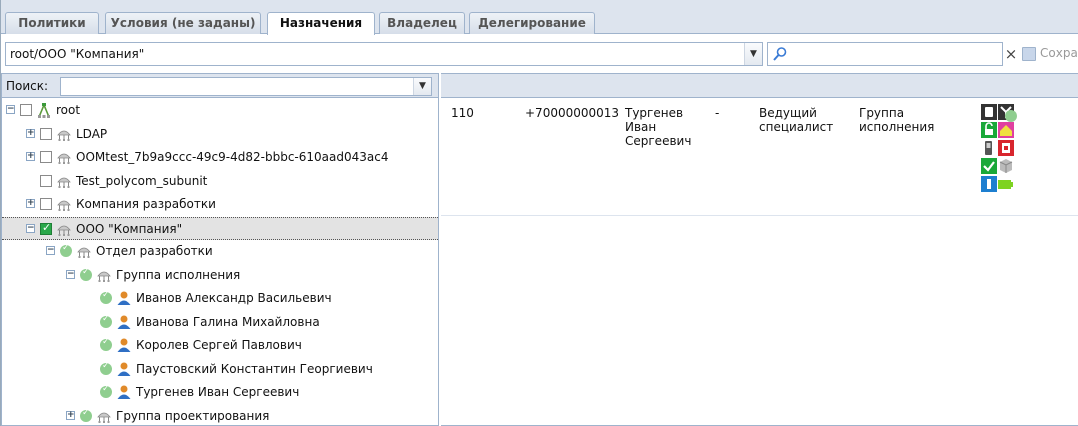 The width and height of the screenshot is (1078, 426). What do you see at coordinates (27, 86) in the screenshot?
I see `tree-search-label: Поиск:` at bounding box center [27, 86].